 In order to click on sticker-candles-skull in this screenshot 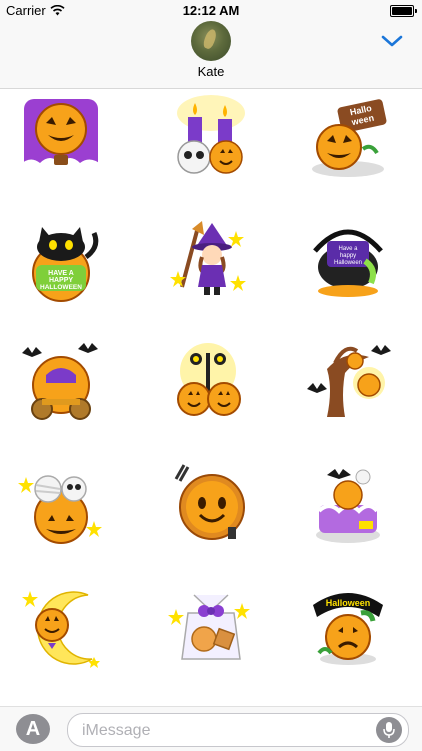, I will do `click(211, 138)`.